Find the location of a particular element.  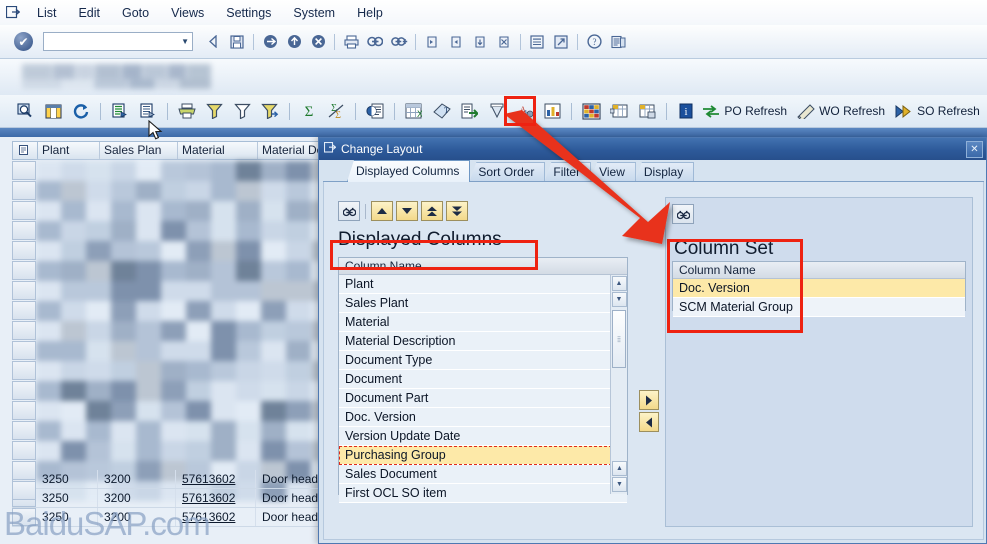

subtotal-icon: ΣΣ is located at coordinates (336, 111).